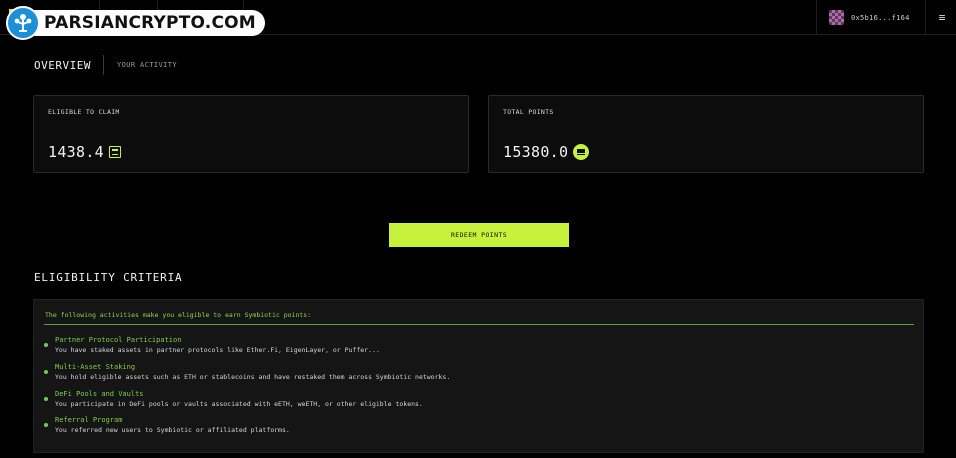  I want to click on symbiotic-s-filled-icon, so click(581, 152).